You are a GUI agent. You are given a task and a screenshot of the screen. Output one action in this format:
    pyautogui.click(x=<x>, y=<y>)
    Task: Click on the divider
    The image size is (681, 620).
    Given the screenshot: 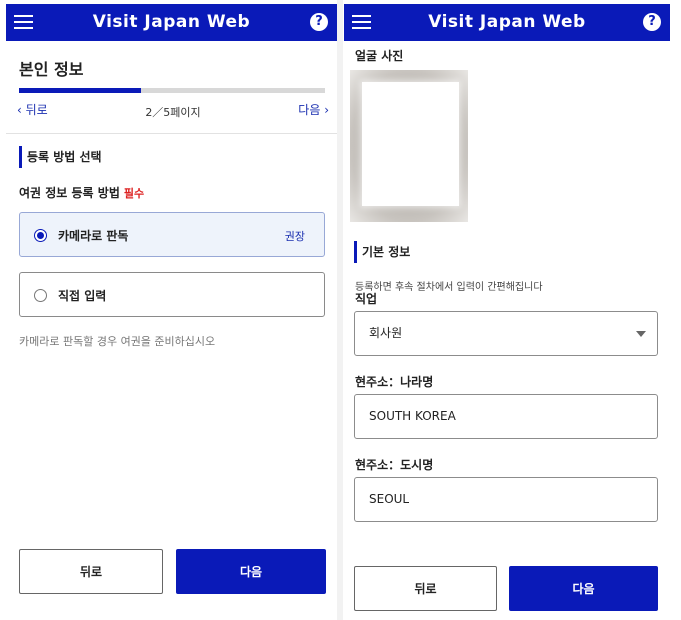 What is the action you would take?
    pyautogui.click(x=171, y=133)
    